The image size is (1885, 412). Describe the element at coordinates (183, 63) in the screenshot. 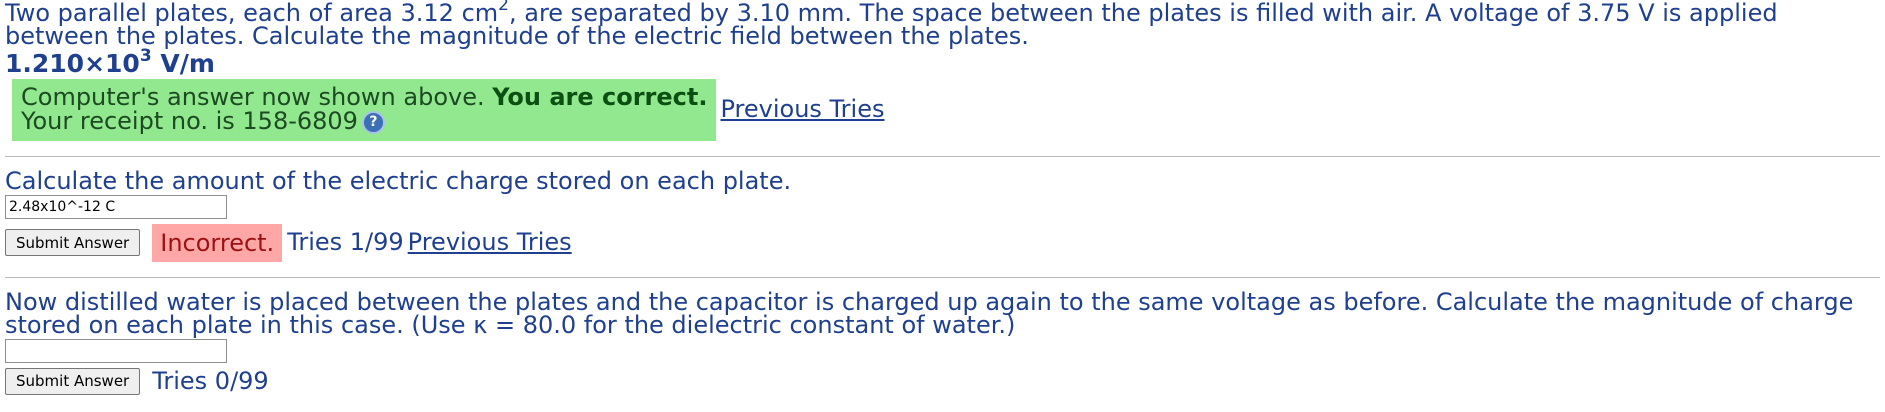

I see `answer-unit: V/m` at that location.